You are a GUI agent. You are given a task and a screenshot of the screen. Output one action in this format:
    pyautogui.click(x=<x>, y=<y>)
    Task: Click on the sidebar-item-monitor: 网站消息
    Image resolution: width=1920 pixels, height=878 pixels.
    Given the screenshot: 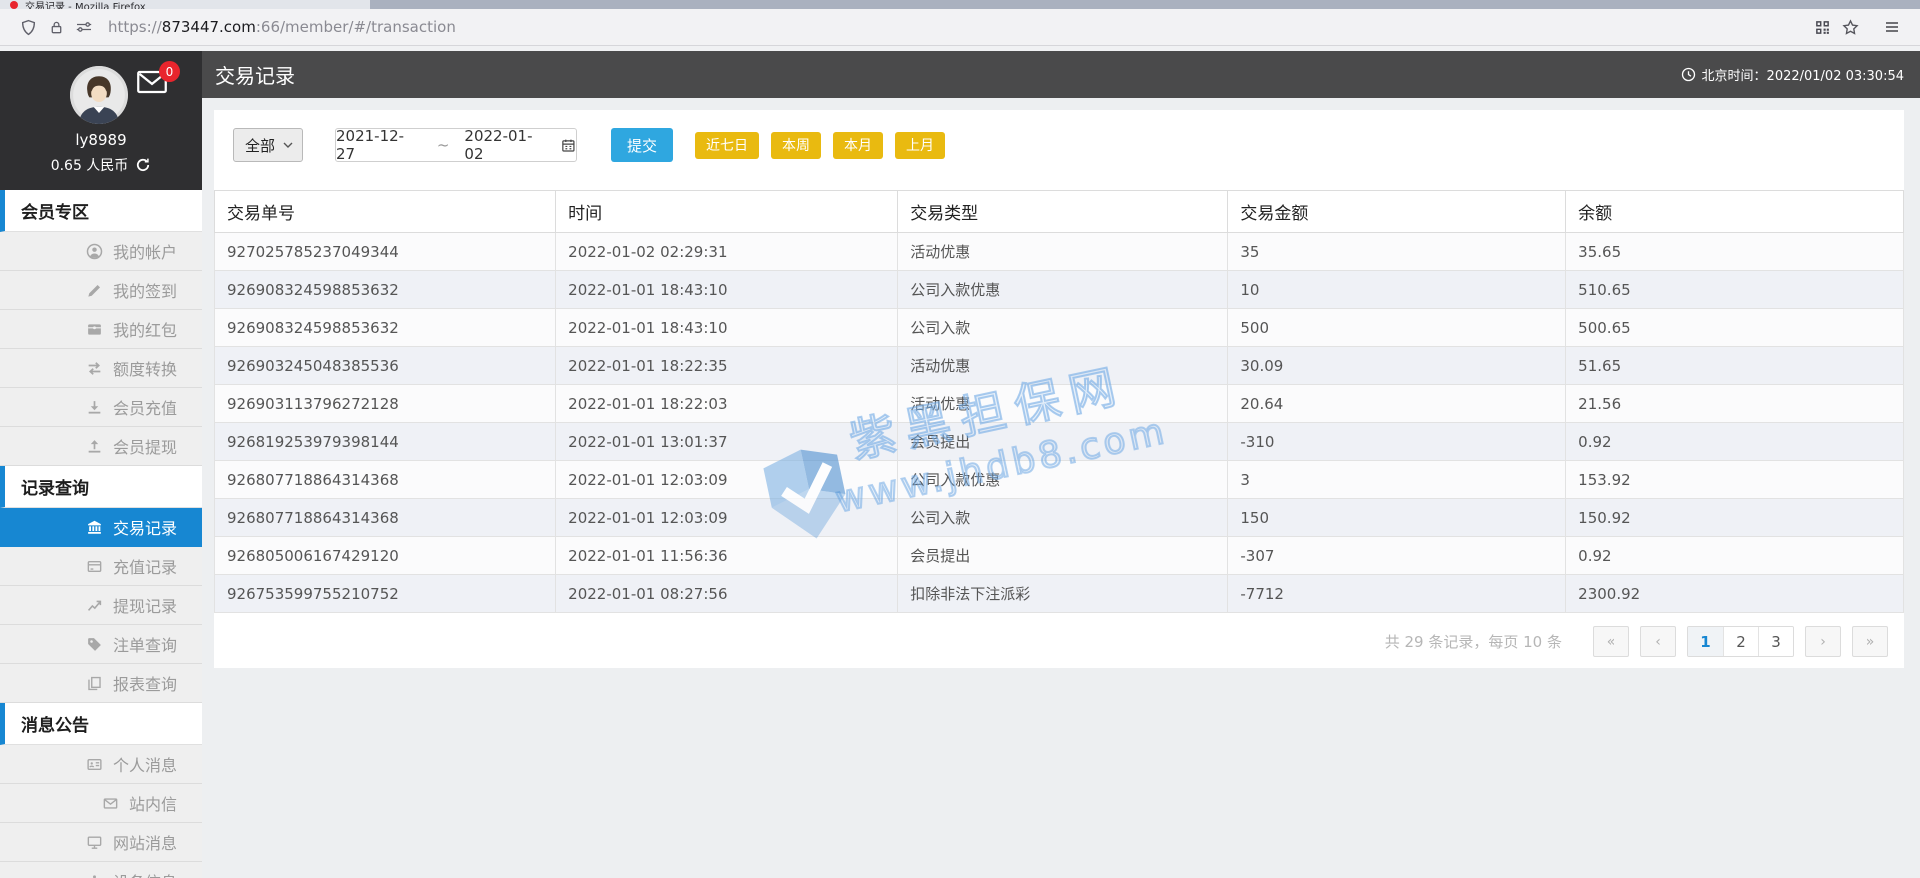 What is the action you would take?
    pyautogui.click(x=101, y=842)
    